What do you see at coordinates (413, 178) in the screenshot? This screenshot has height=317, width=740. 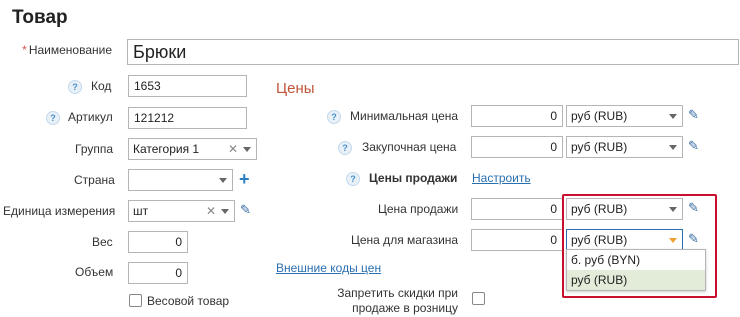 I see `sale-prices-label: Цены продажи` at bounding box center [413, 178].